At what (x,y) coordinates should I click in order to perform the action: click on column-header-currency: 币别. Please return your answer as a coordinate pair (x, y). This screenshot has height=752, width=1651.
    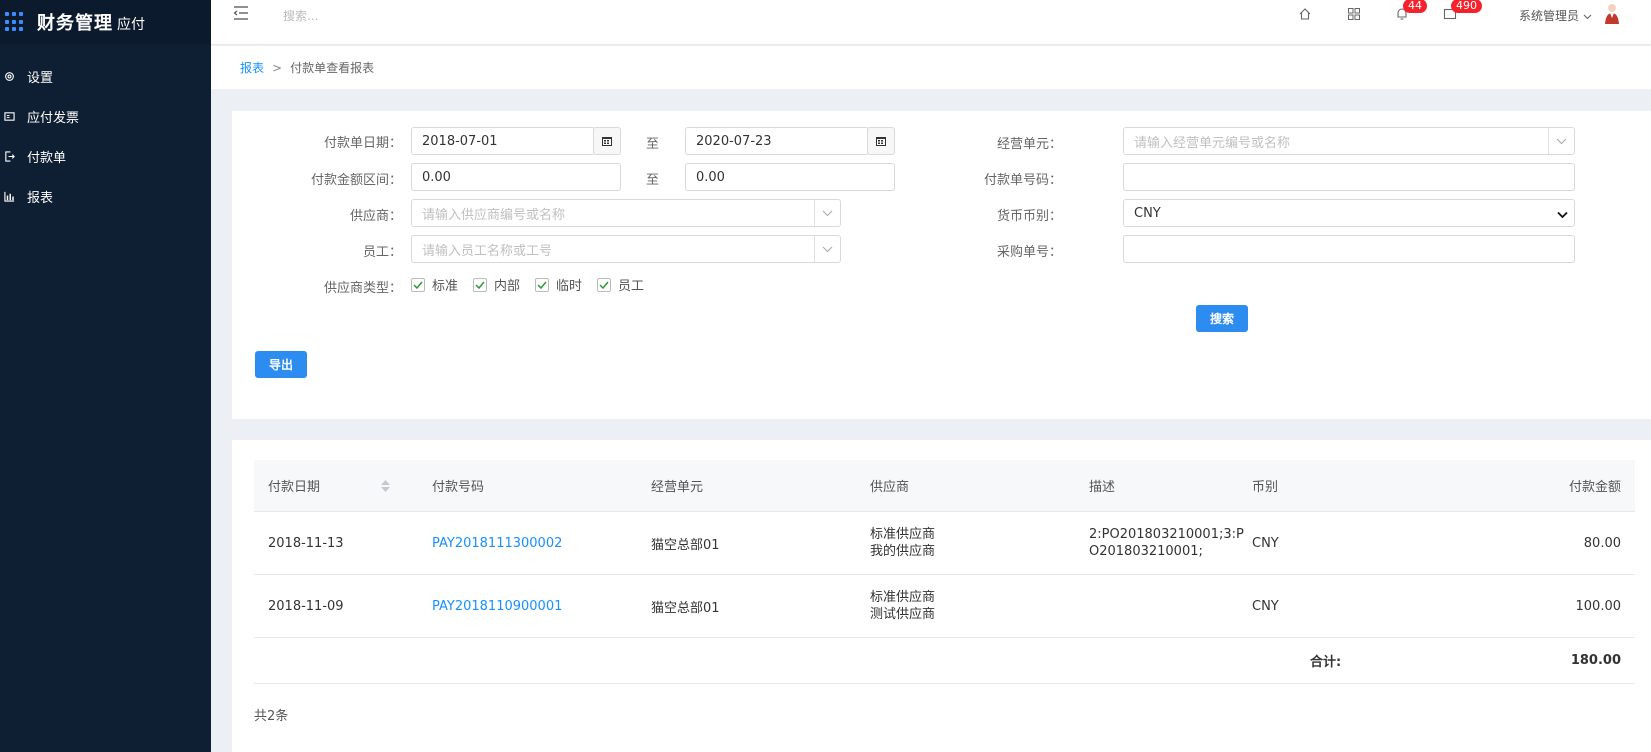
    Looking at the image, I should click on (1265, 487).